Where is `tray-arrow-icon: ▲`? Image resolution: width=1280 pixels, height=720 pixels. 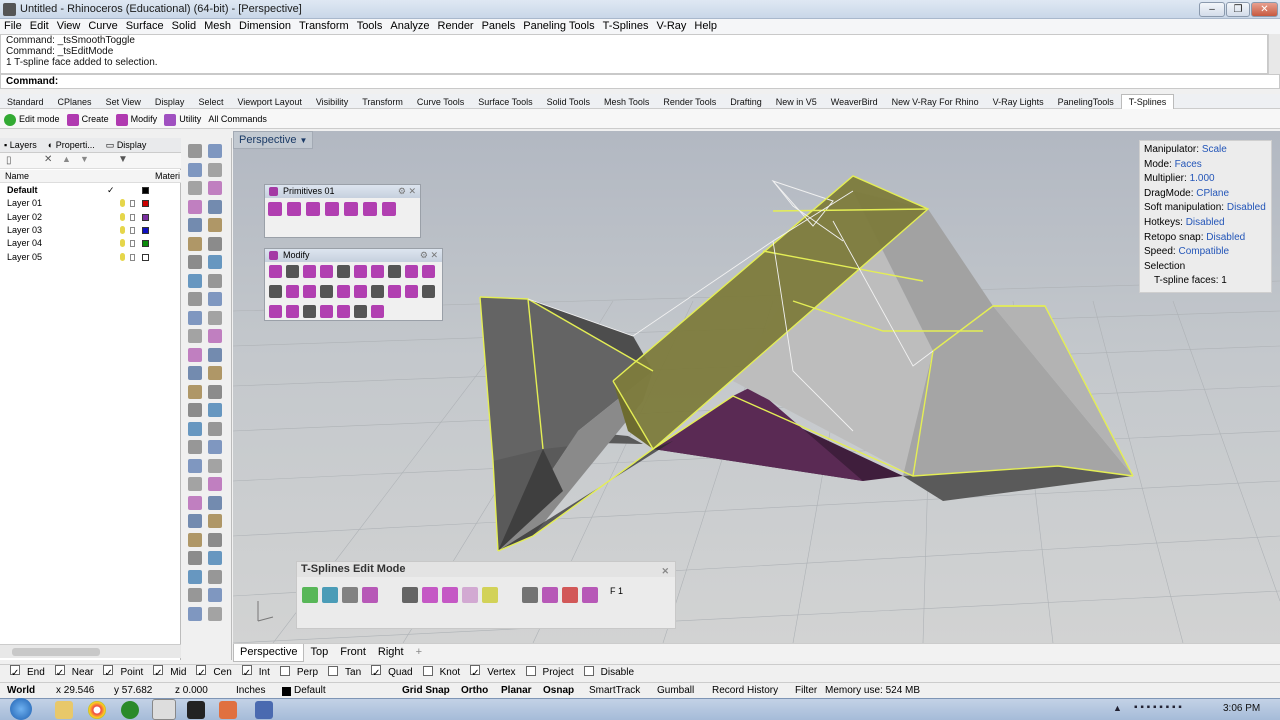 tray-arrow-icon: ▲ is located at coordinates (1117, 708).